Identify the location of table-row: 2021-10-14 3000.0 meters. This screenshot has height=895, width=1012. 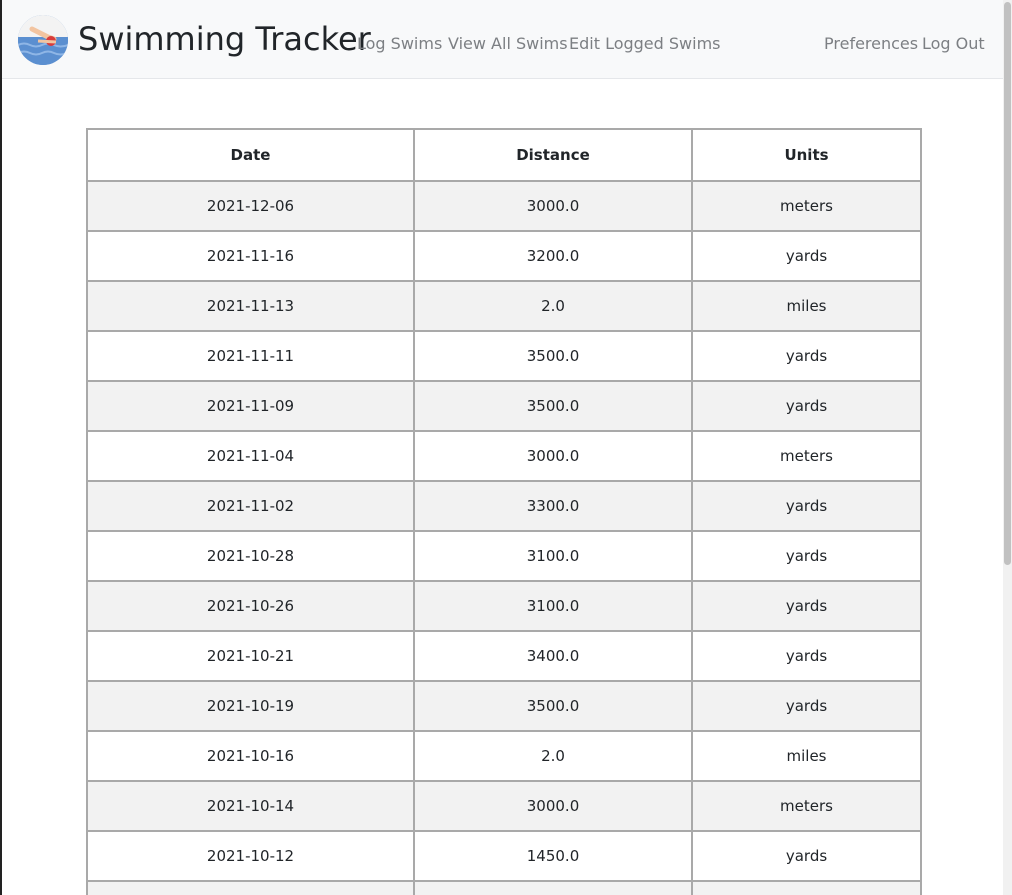
(504, 806).